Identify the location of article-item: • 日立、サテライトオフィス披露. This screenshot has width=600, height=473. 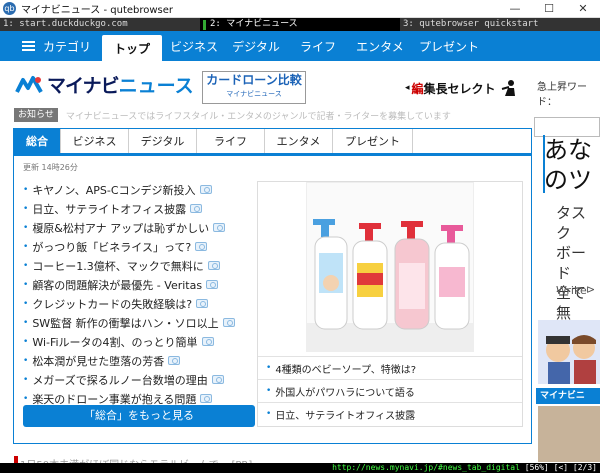
(139, 208).